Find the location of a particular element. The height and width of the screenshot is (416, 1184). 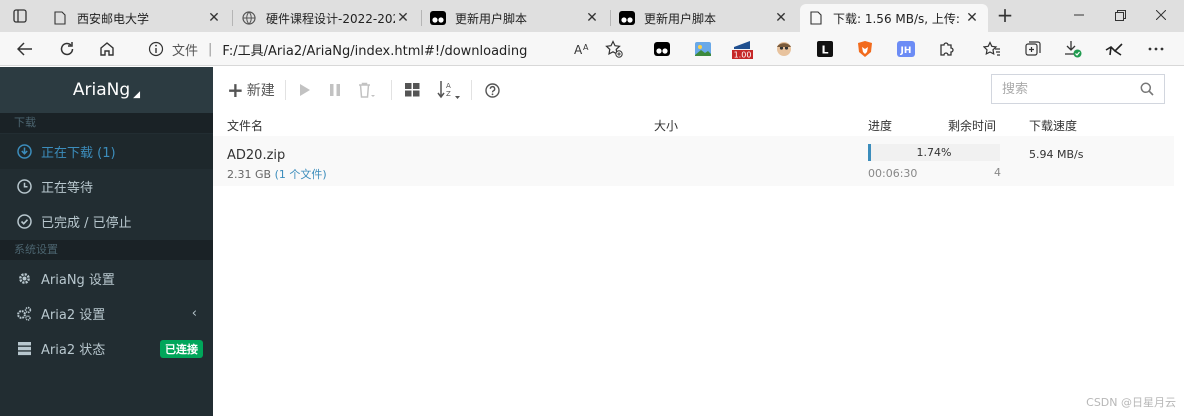

brave-shield-extension is located at coordinates (865, 49).